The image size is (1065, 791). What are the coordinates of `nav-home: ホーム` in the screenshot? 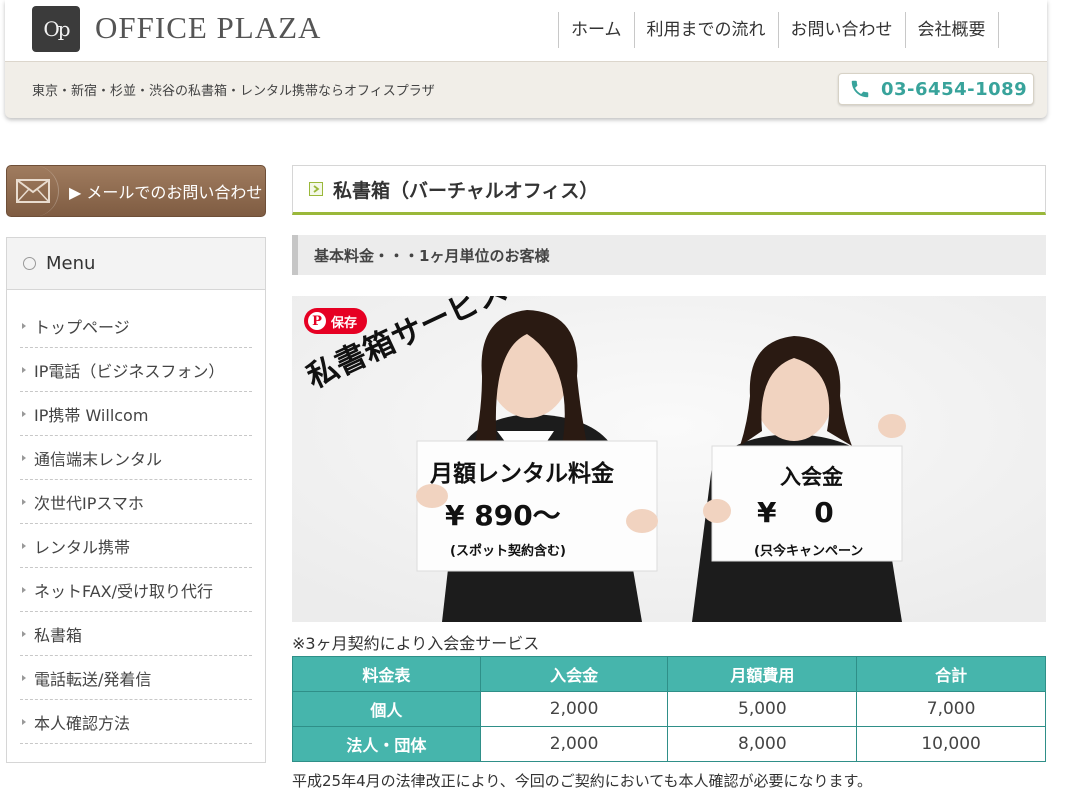 It's located at (596, 30).